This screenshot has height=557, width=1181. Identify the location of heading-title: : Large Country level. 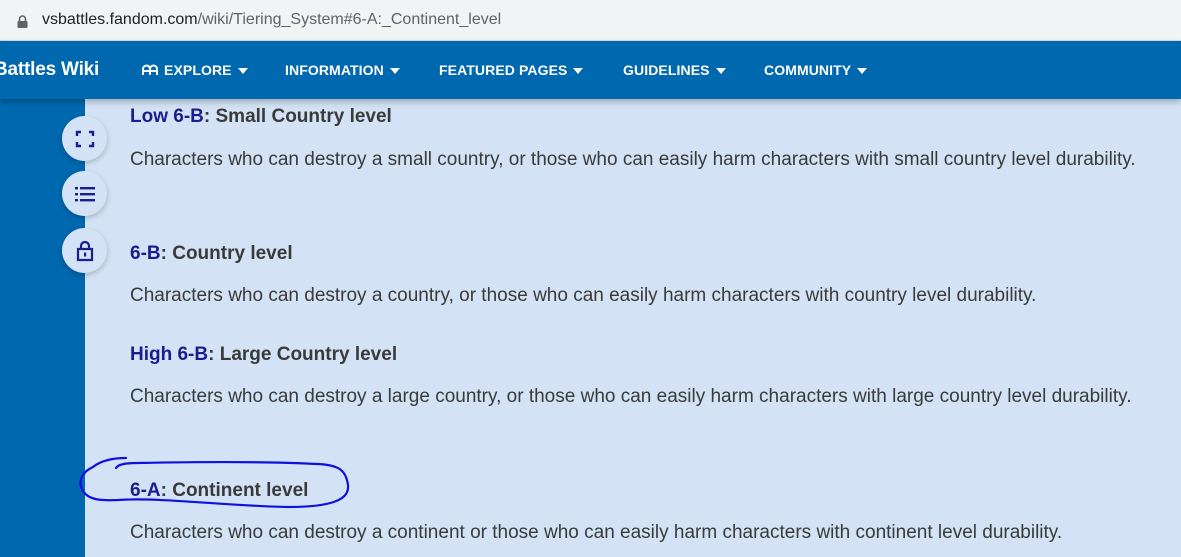
(303, 354).